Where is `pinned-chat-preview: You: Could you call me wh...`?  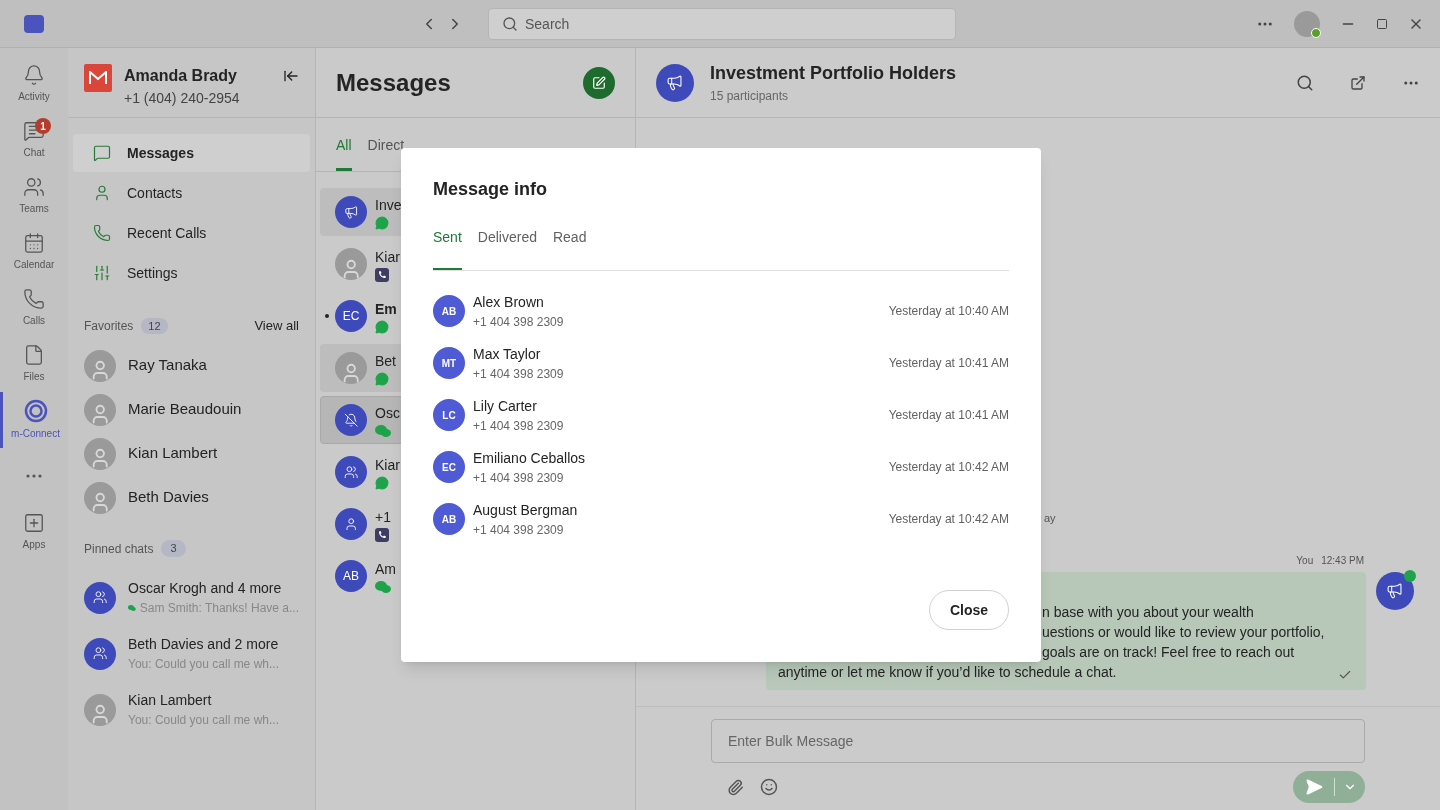 pinned-chat-preview: You: Could you call me wh... is located at coordinates (203, 664).